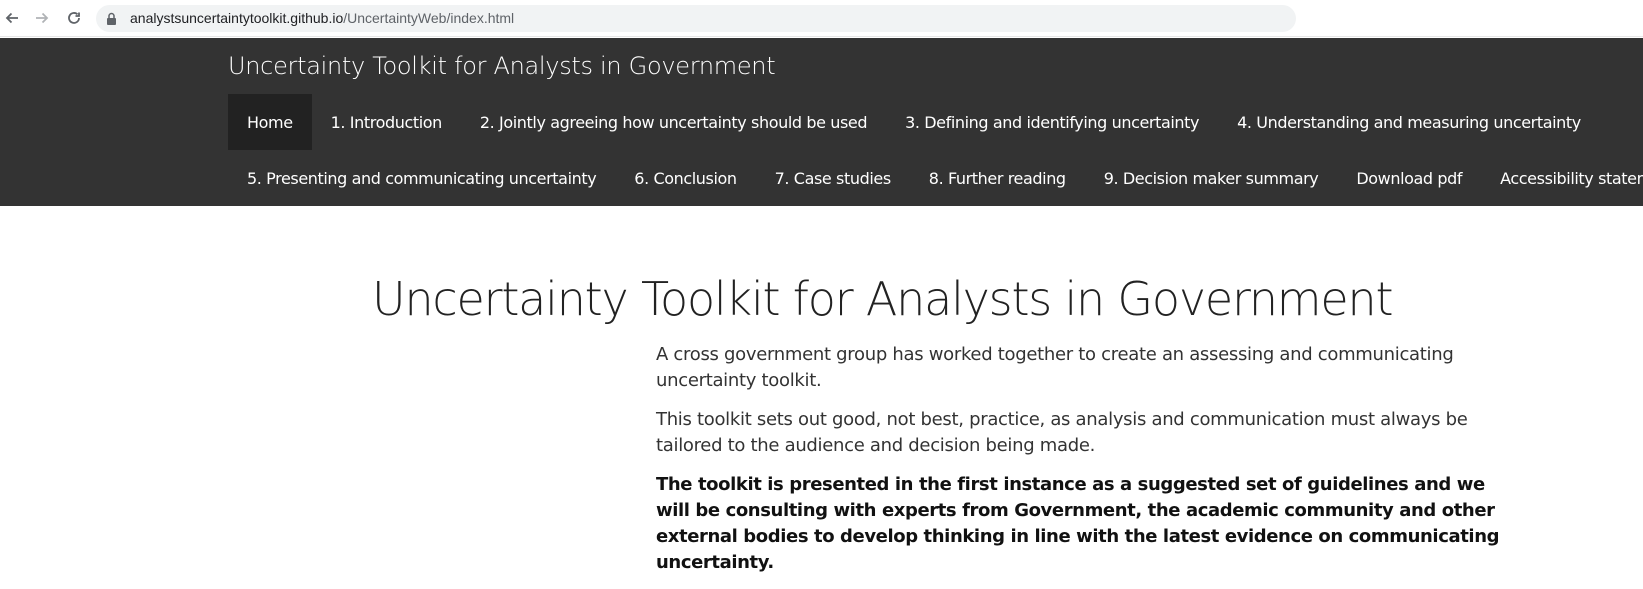 The width and height of the screenshot is (1643, 589). What do you see at coordinates (237, 18) in the screenshot?
I see `url-host: analystsuncertaintytoolkit.github.io` at bounding box center [237, 18].